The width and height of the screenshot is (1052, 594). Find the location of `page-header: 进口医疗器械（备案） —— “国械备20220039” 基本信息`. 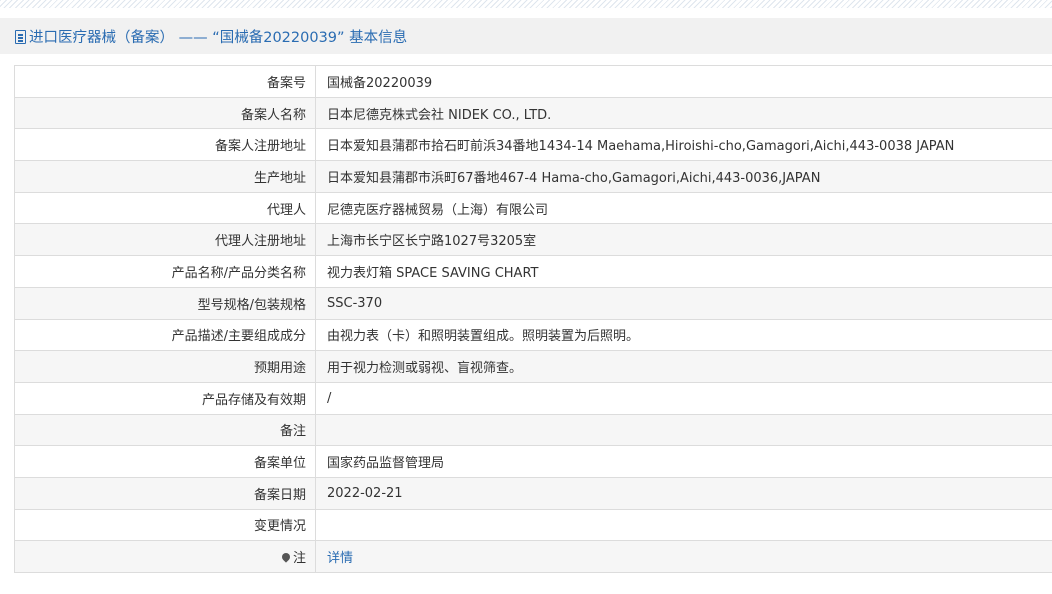

page-header: 进口医疗器械（备案） —— “国械备20220039” 基本信息 is located at coordinates (526, 36).